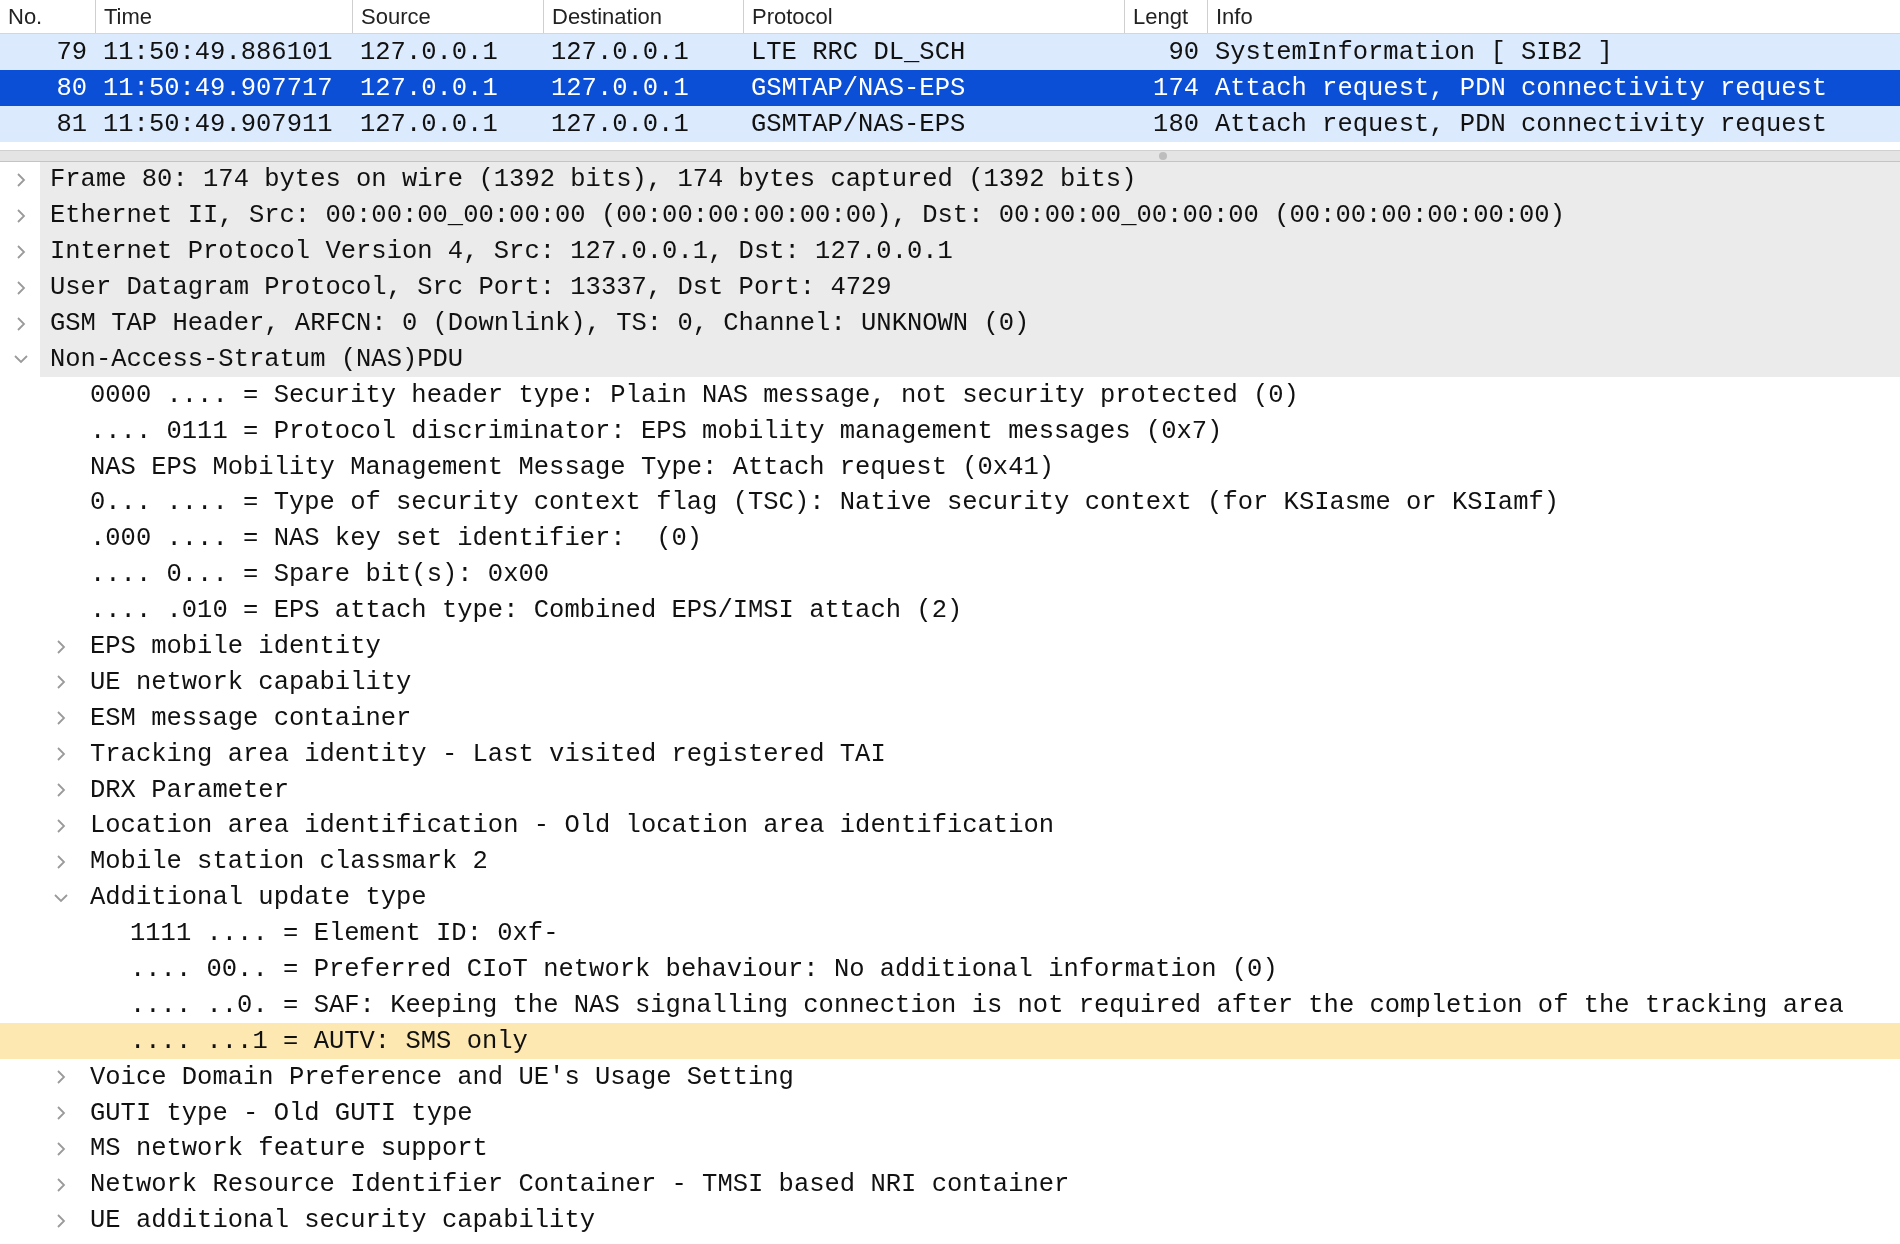 This screenshot has height=1244, width=1900. I want to click on column-header: Time, so click(223, 16).